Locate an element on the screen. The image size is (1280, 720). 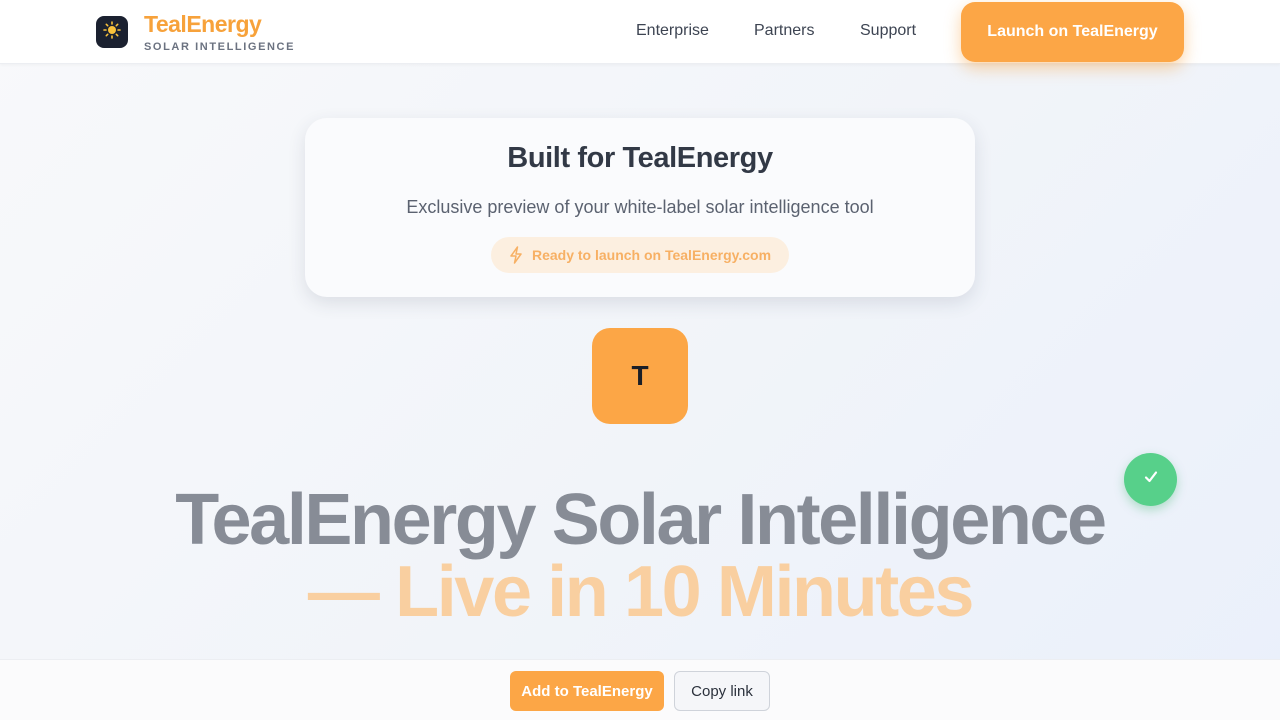
brand-subtitle: SOLAR INTELLIGENCE is located at coordinates (220, 47).